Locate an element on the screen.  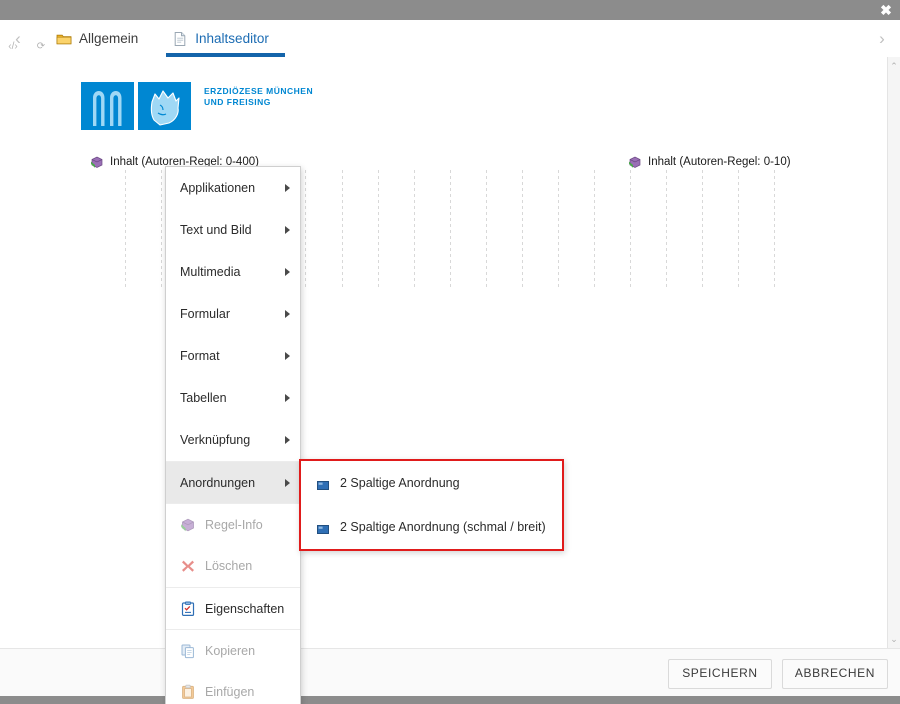
refresh-icon: ⟳ is located at coordinates (41, 47).